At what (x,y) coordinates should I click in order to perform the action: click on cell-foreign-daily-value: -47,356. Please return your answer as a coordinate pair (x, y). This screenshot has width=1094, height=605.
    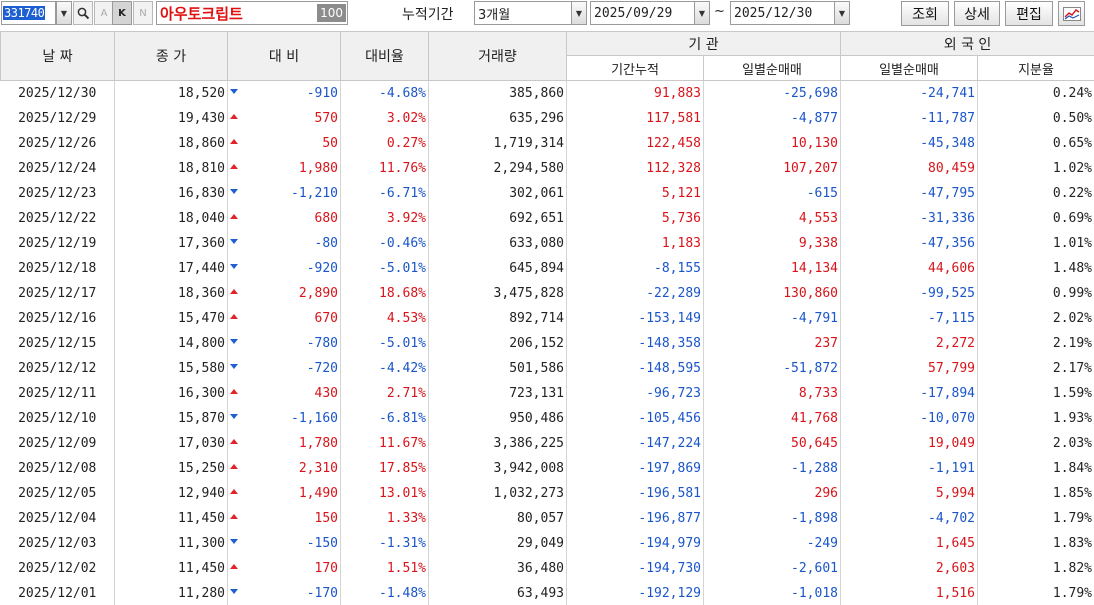
    Looking at the image, I should click on (947, 243).